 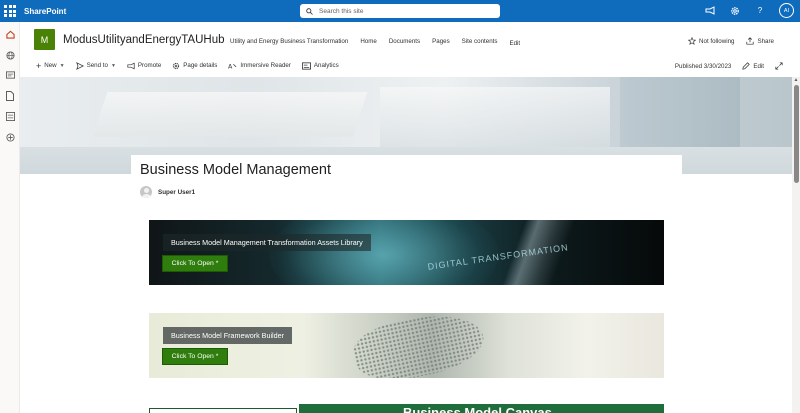 I want to click on search-input: Search this site, so click(x=400, y=11).